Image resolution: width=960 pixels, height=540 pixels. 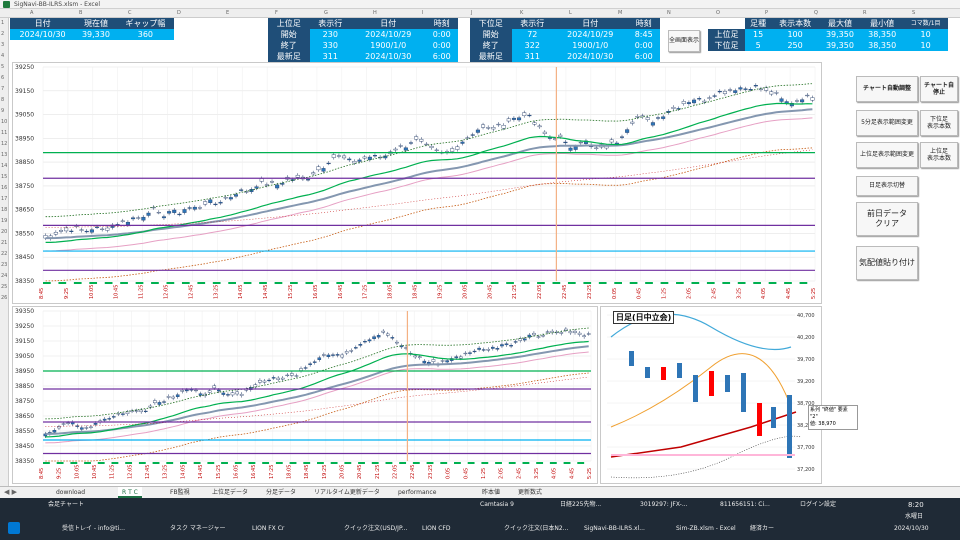 What do you see at coordinates (330, 34) in the screenshot?
I see `upper-start-n: 230` at bounding box center [330, 34].